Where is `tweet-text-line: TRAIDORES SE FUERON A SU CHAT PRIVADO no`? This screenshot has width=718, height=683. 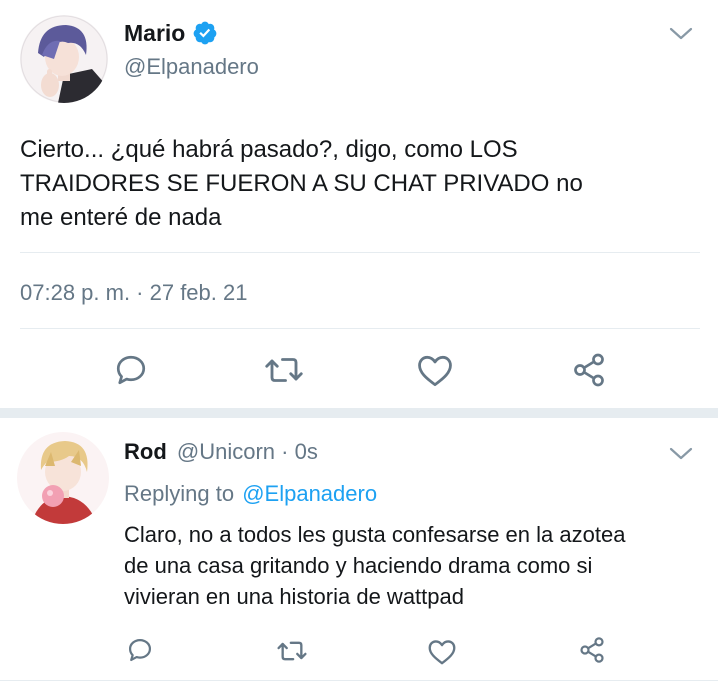
tweet-text-line: TRAIDORES SE FUERON A SU CHAT PRIVADO no is located at coordinates (301, 183).